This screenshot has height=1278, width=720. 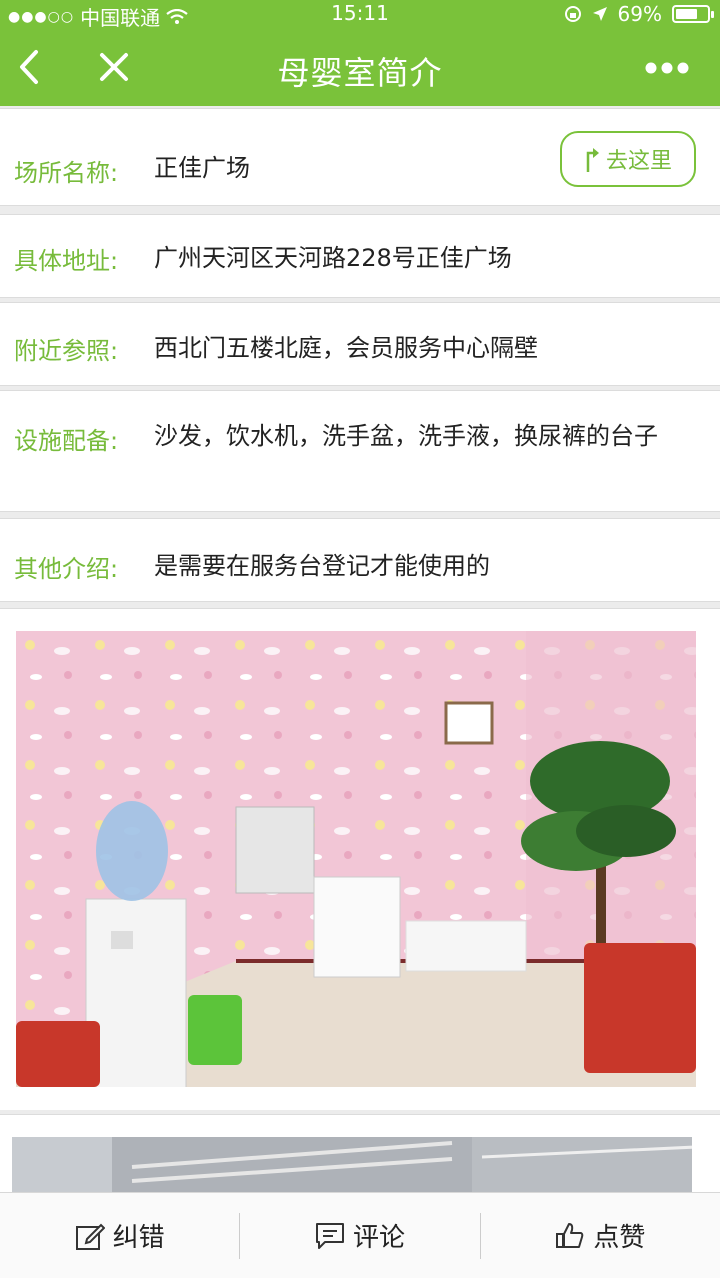 What do you see at coordinates (599, 14) in the screenshot?
I see `location-arrow-icon` at bounding box center [599, 14].